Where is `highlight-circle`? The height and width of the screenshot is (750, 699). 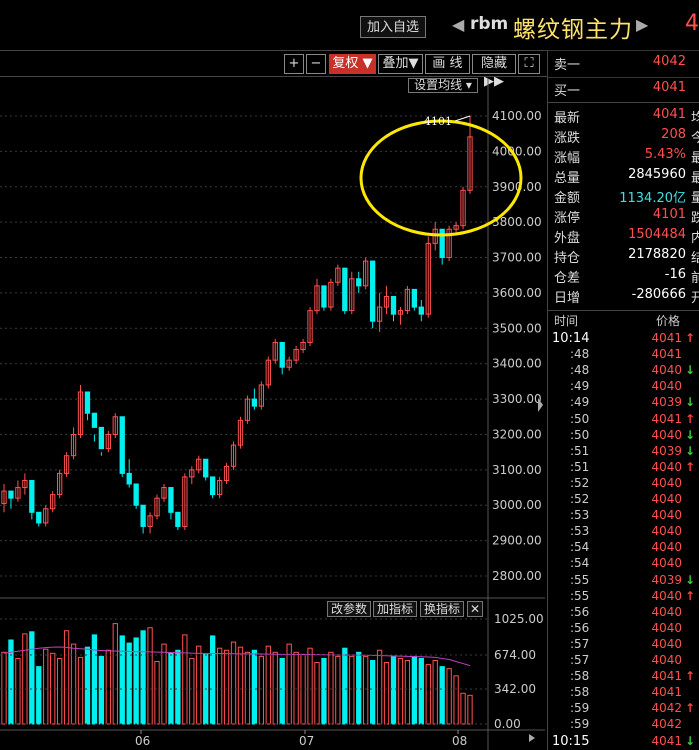 highlight-circle is located at coordinates (441, 178).